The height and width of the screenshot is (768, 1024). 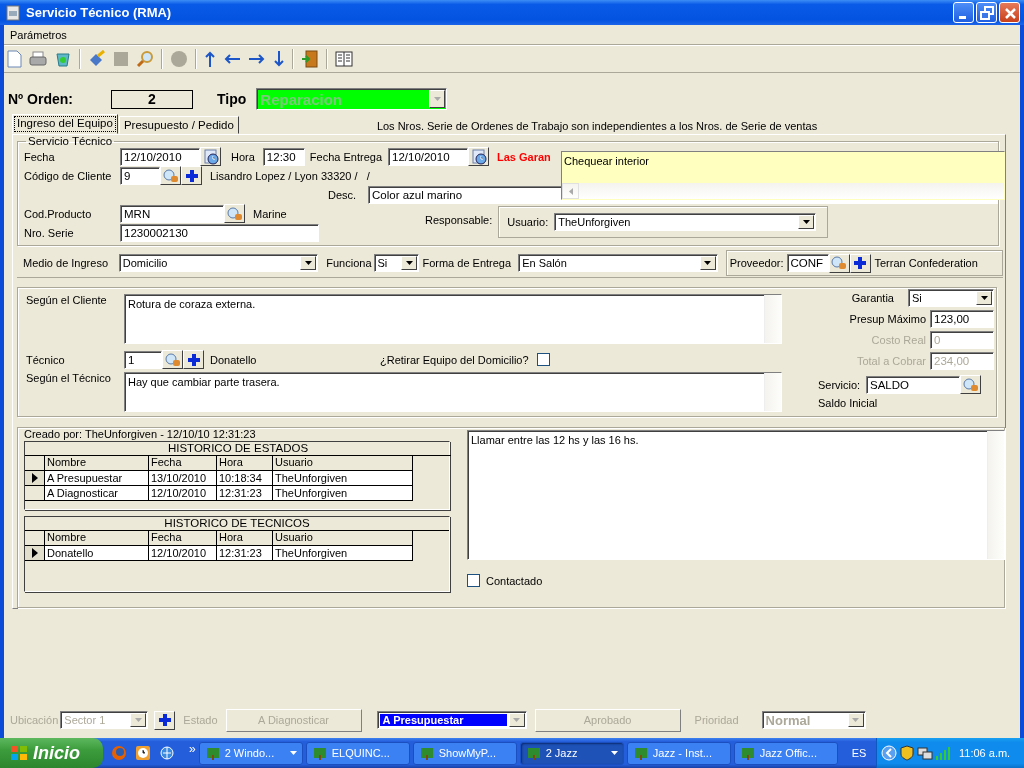 I want to click on technician-field: 1, so click(x=143, y=359).